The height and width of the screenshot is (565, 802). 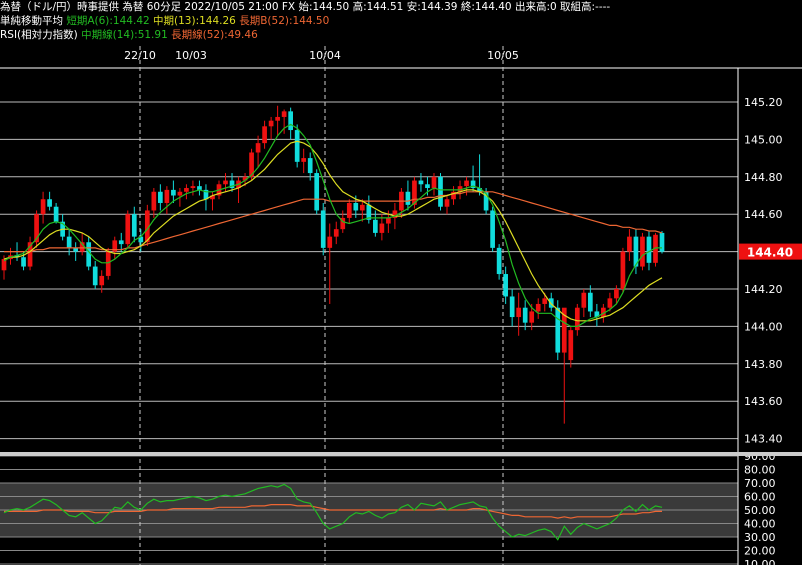 I want to click on price-tick-label: 145.00, so click(x=763, y=139).